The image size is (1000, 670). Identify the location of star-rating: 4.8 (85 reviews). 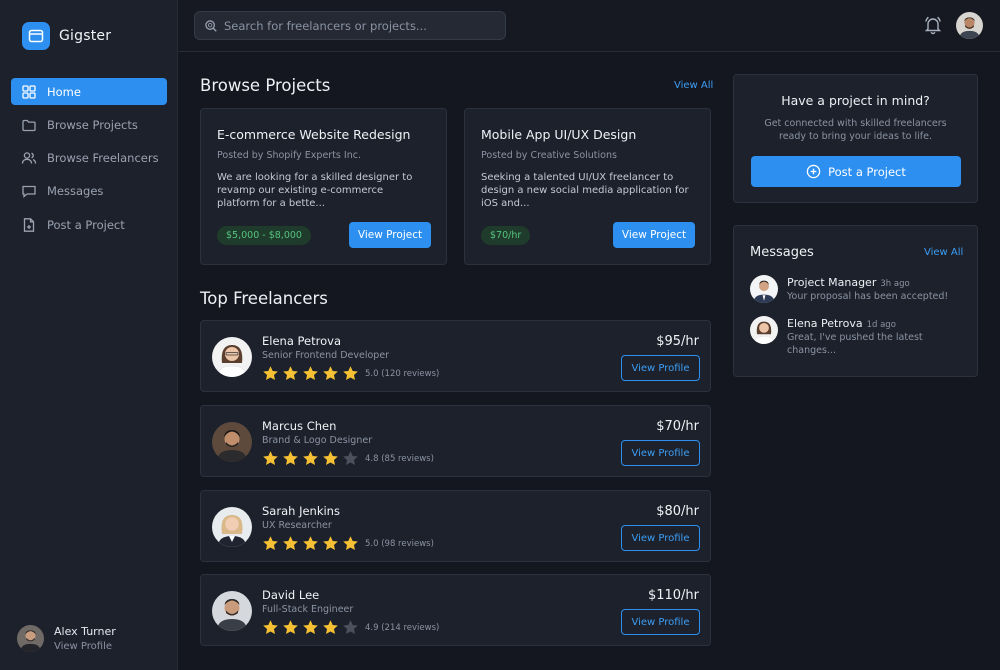
(348, 458).